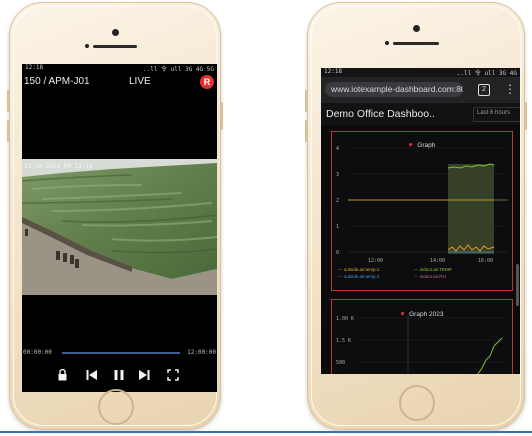  I want to click on x-tick: 14:00, so click(438, 261).